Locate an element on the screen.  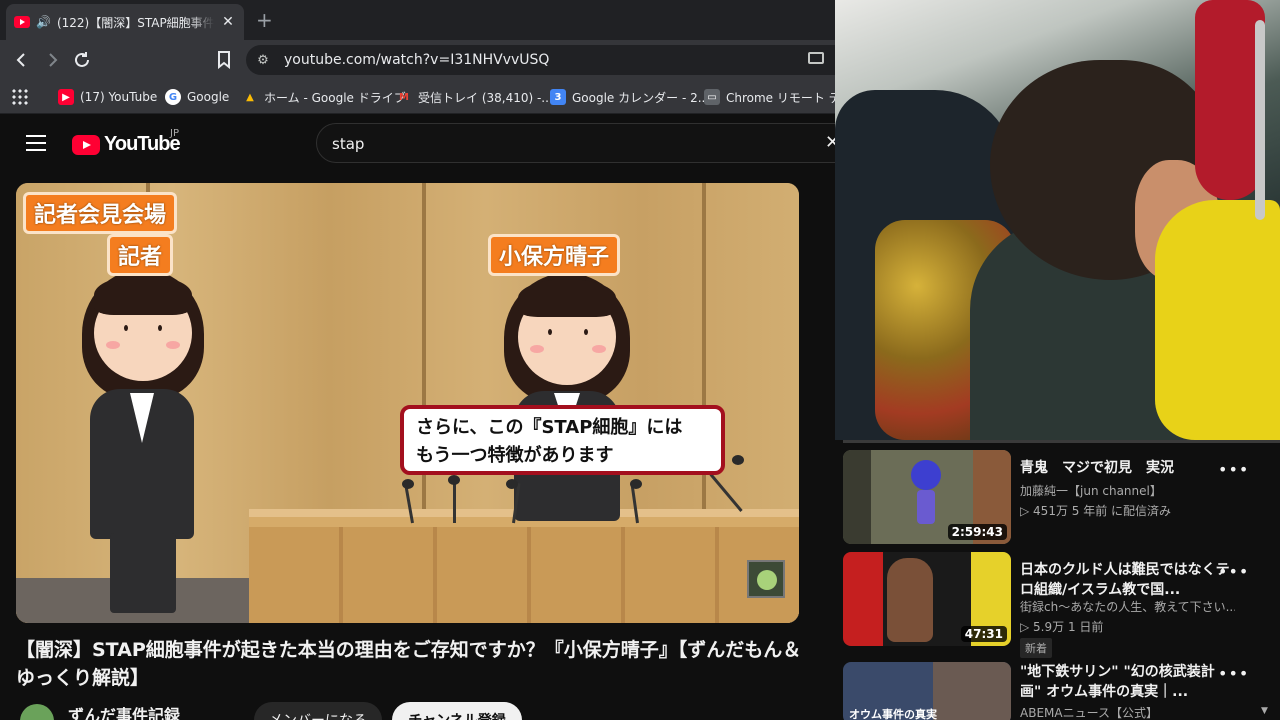
bookmark-google: G Google is located at coordinates (197, 97).